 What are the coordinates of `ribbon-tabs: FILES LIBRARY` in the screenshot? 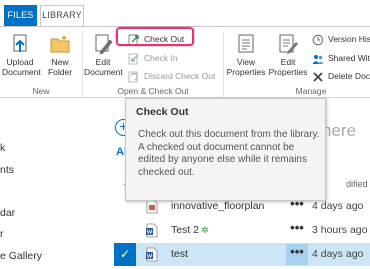 It's located at (185, 13).